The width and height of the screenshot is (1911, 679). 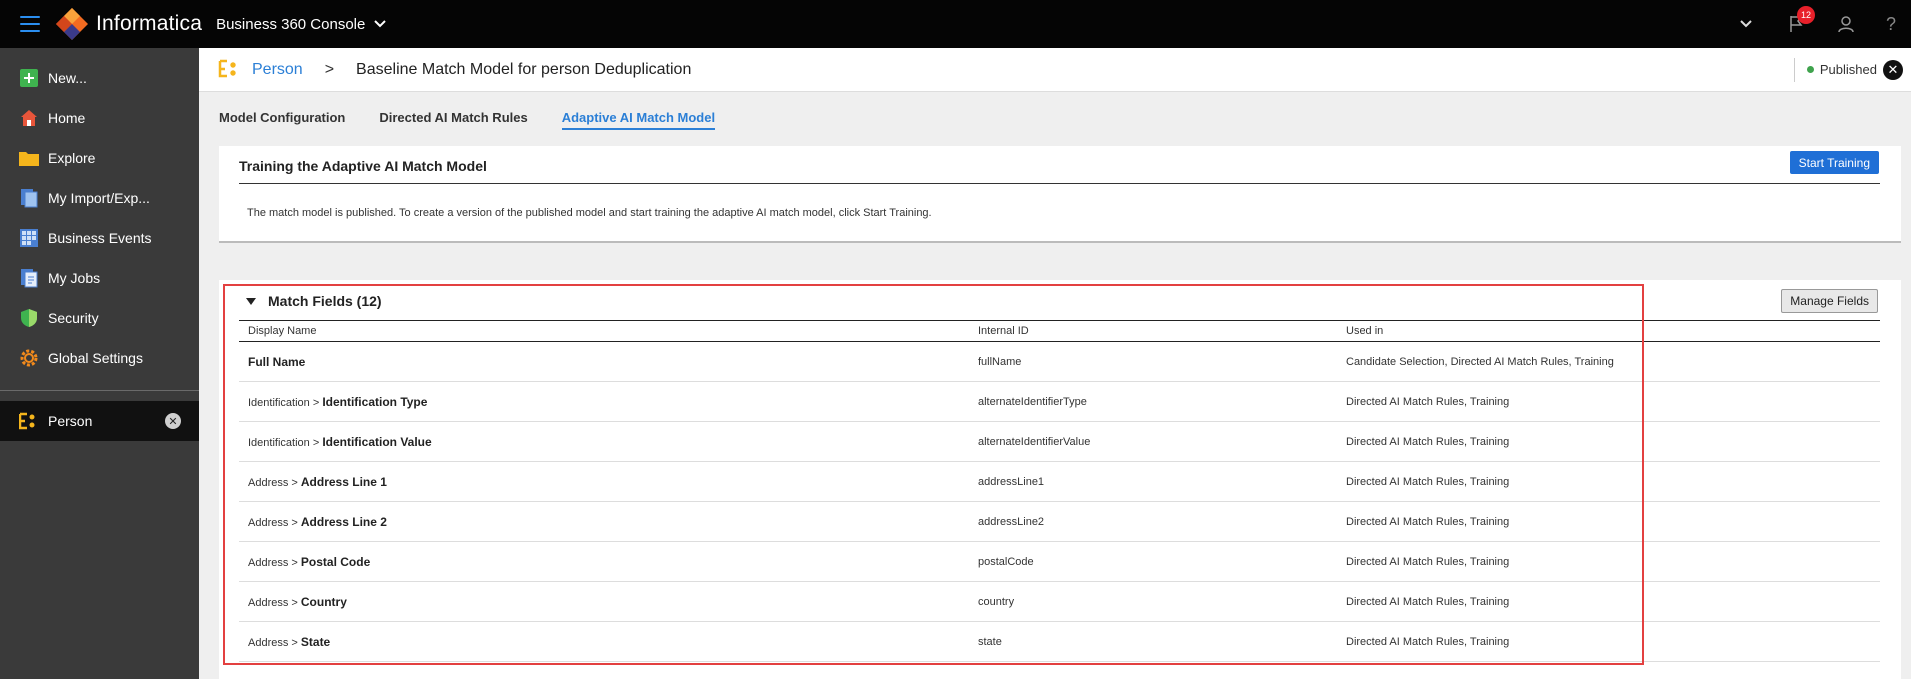 I want to click on user-profile-button, so click(x=1846, y=24).